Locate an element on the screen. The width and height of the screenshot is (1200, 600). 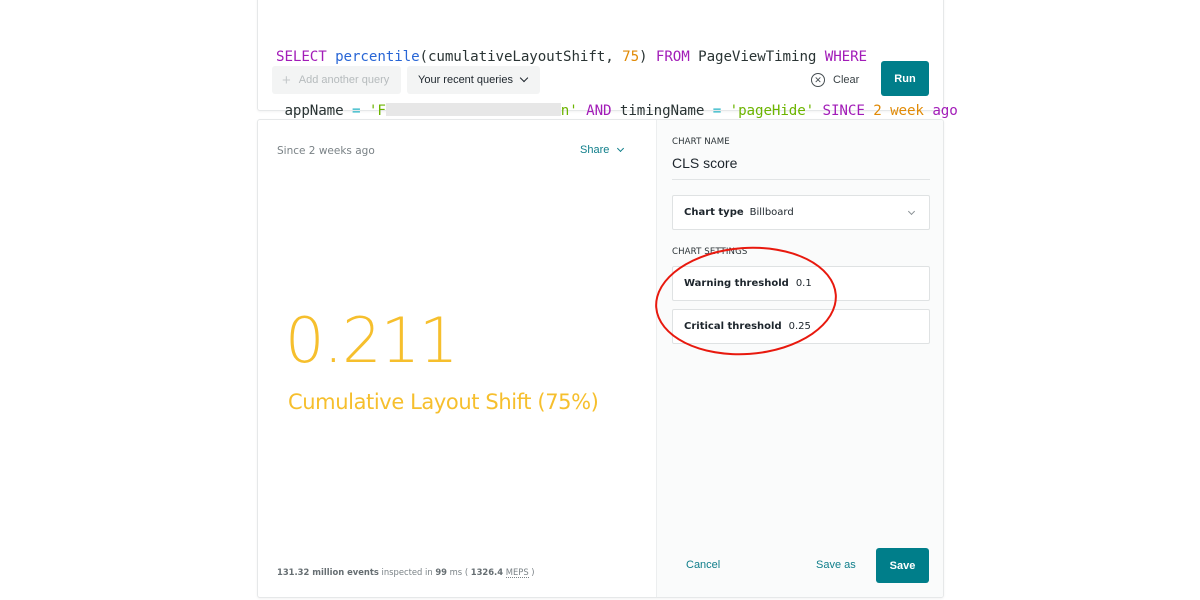
nrql-token-num: 2 week is located at coordinates (898, 111).